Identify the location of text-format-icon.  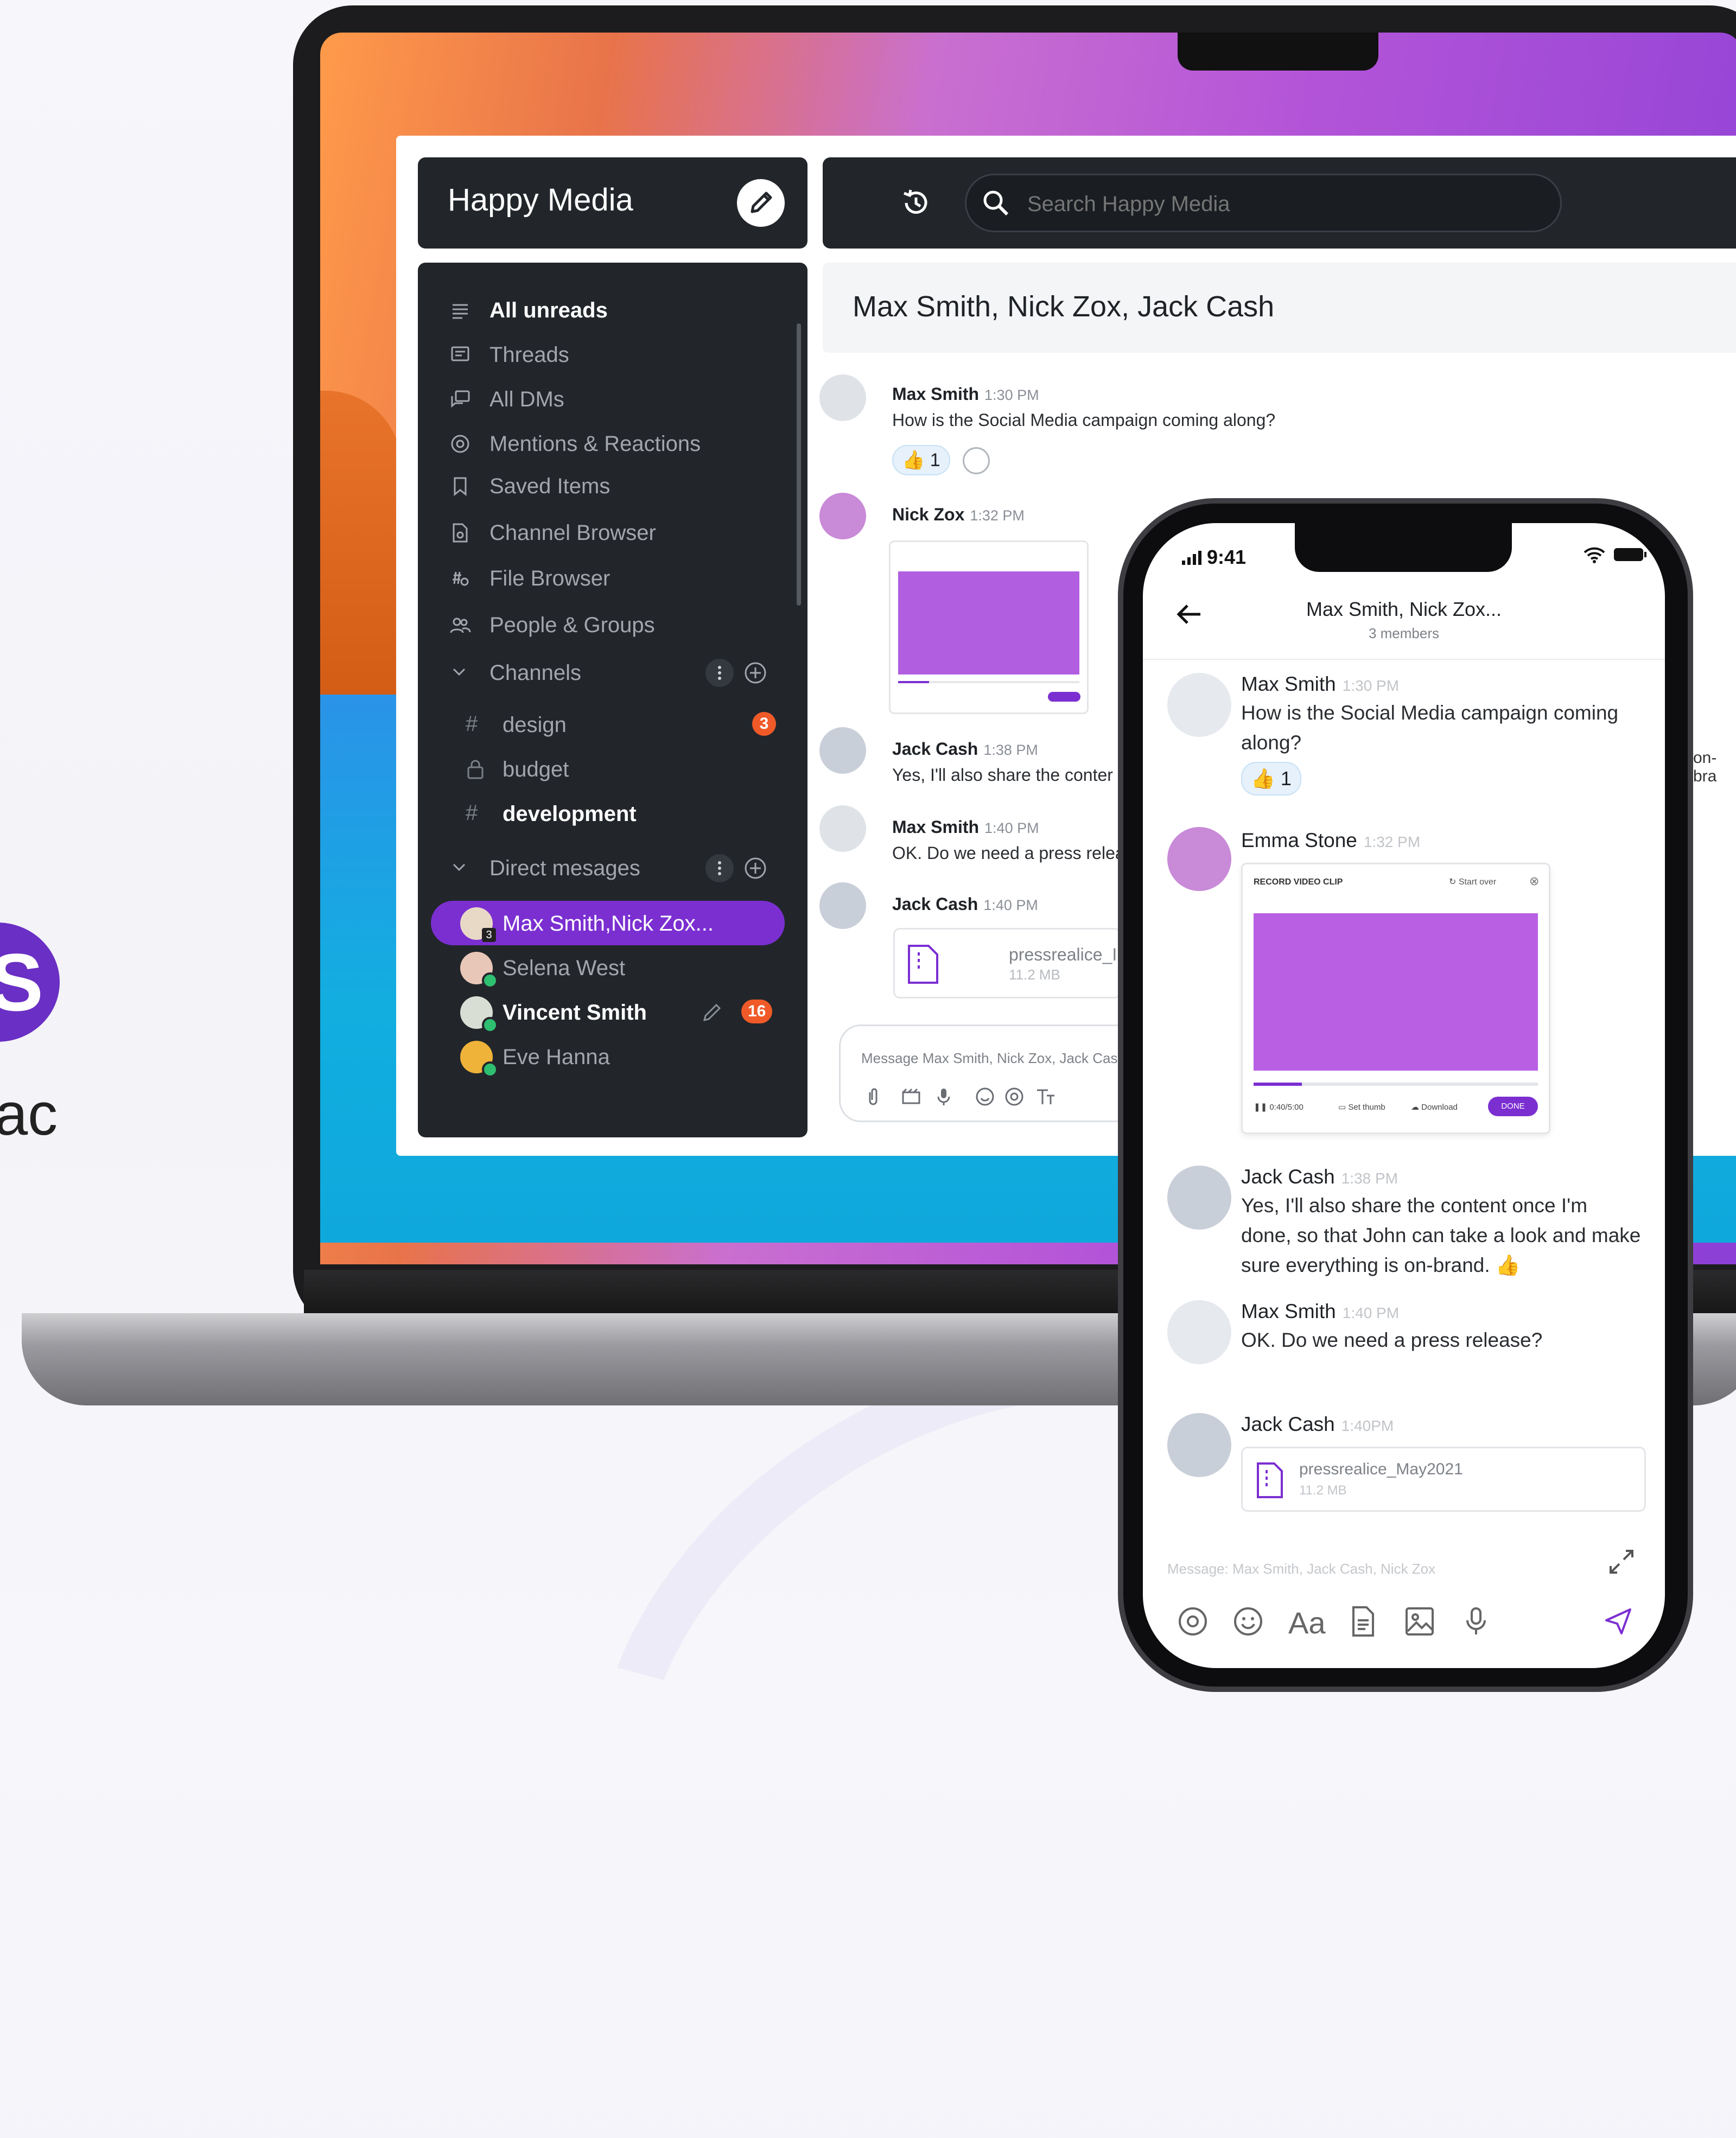
(1046, 1097).